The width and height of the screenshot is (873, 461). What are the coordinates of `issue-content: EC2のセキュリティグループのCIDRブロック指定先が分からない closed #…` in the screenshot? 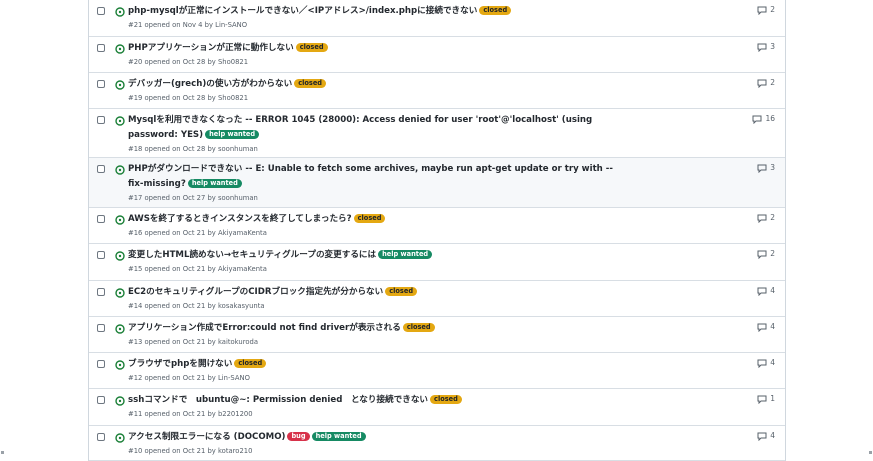 It's located at (378, 298).